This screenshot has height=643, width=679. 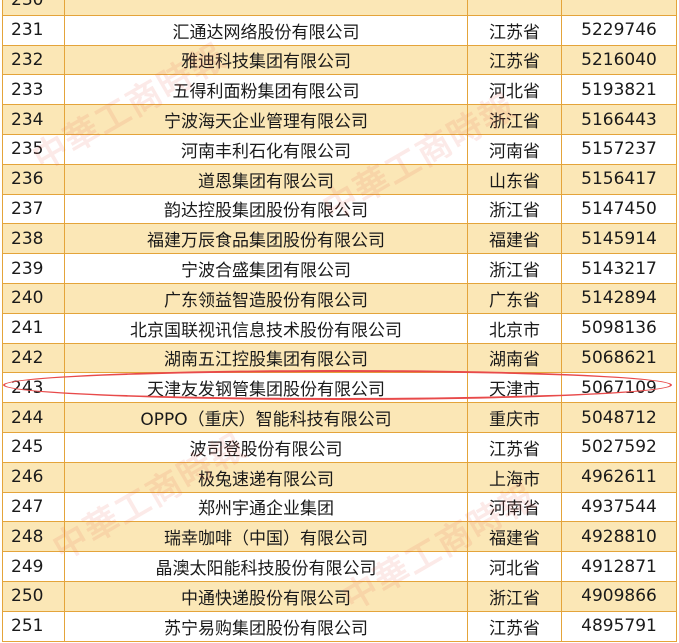 I want to click on company-name-cell: 极兔速递有限公司, so click(x=266, y=477).